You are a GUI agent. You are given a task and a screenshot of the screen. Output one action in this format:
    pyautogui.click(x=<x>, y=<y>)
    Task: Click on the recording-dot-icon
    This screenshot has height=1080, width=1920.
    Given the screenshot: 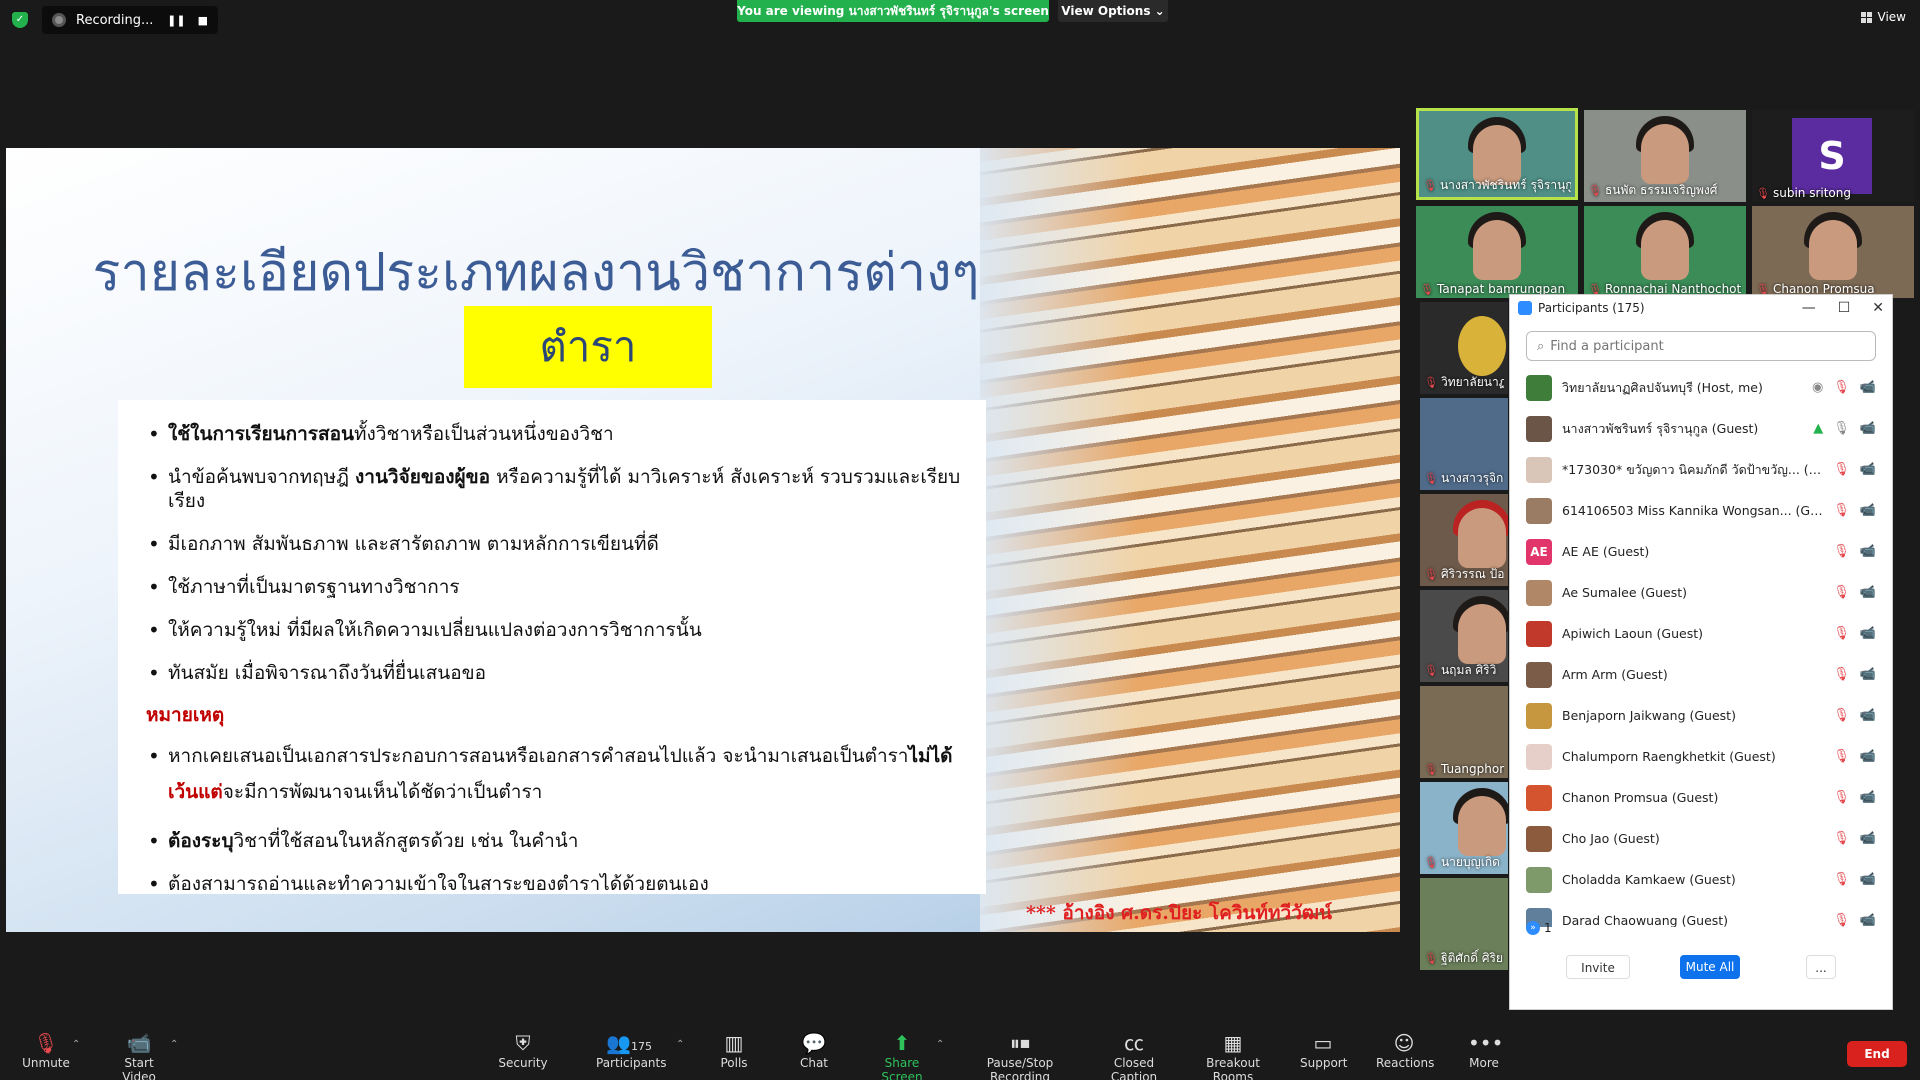 What is the action you would take?
    pyautogui.click(x=59, y=20)
    